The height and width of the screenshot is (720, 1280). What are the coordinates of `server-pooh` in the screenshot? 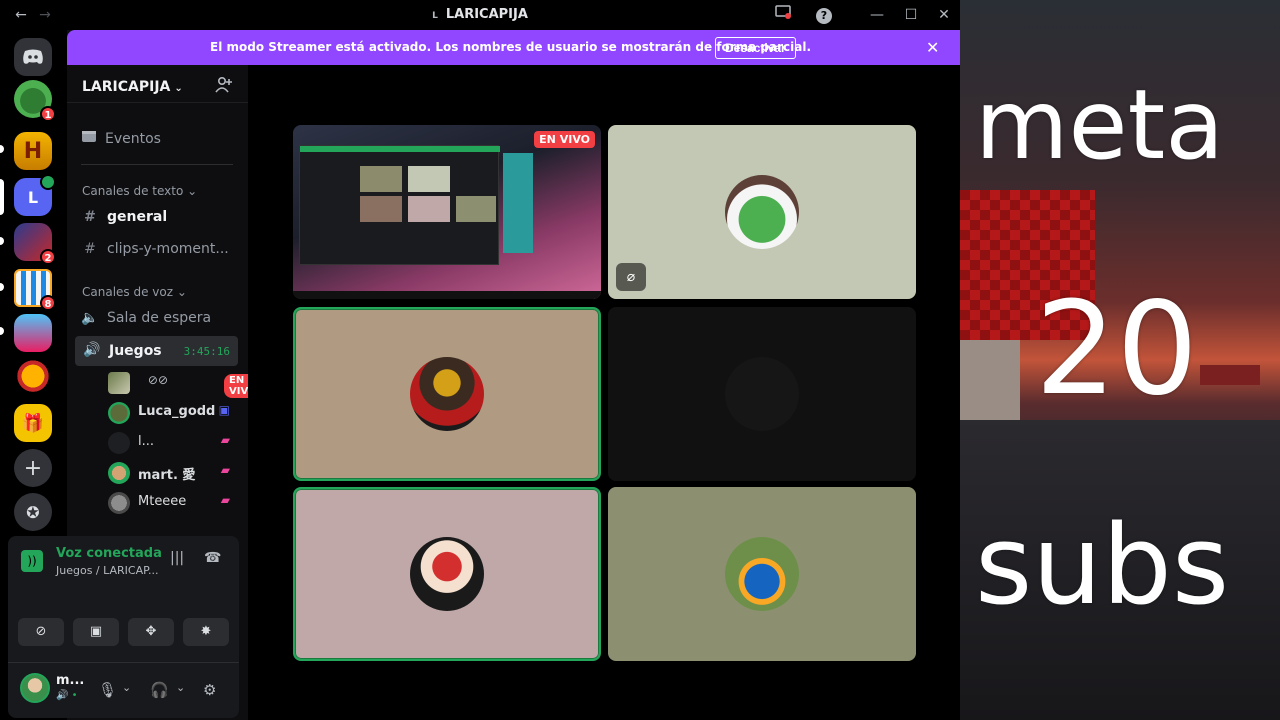 It's located at (33, 378).